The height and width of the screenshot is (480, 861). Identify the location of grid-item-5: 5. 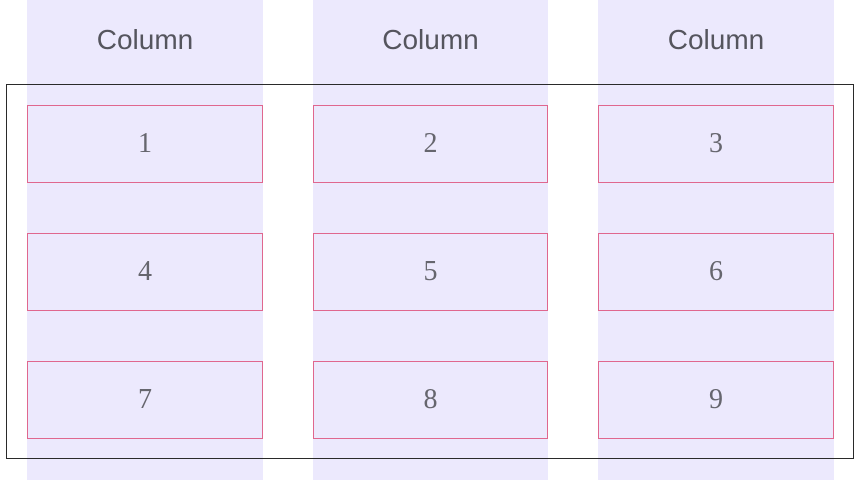
(430, 272).